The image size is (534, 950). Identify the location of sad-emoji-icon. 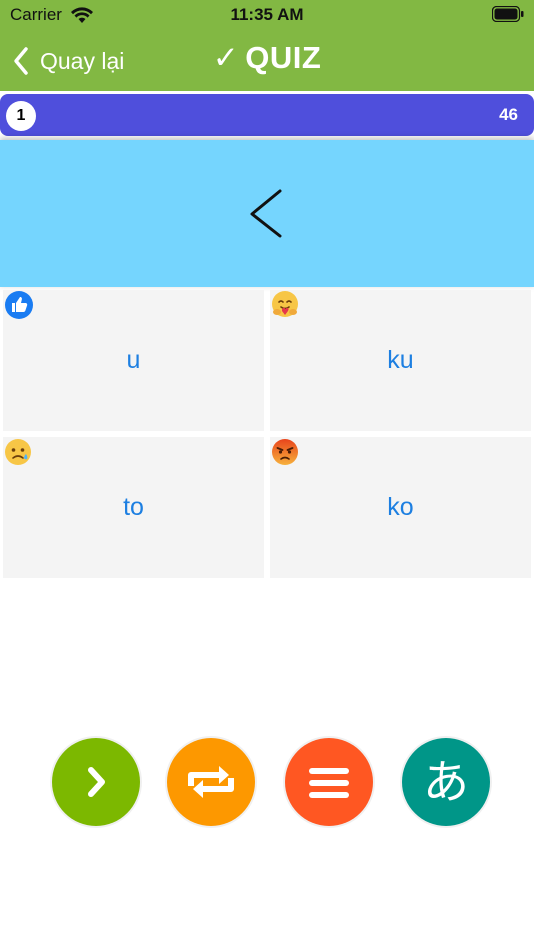
(18, 452).